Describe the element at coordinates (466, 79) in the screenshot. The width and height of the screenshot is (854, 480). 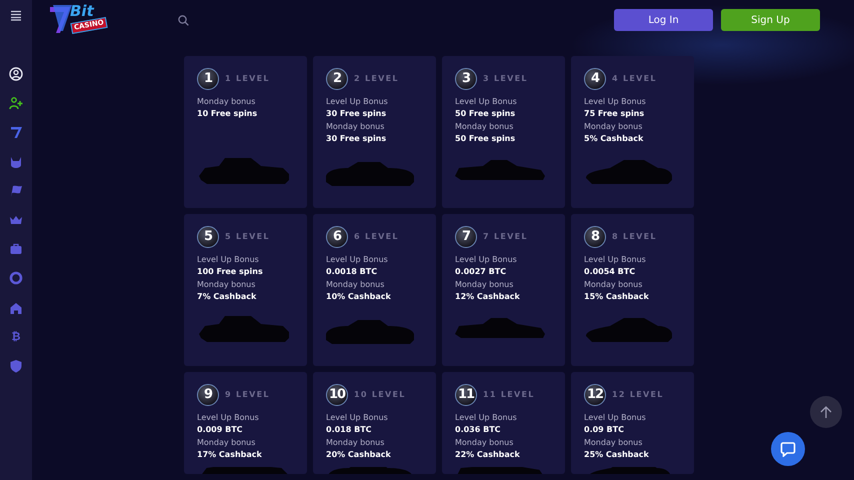
I see `level-badge: 3` at that location.